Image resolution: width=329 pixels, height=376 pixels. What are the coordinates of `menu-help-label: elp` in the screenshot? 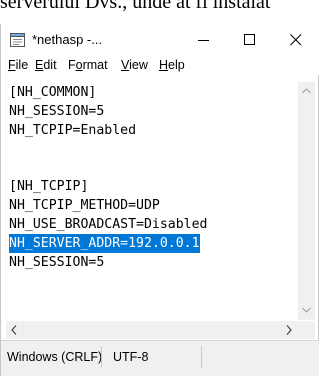 It's located at (176, 65).